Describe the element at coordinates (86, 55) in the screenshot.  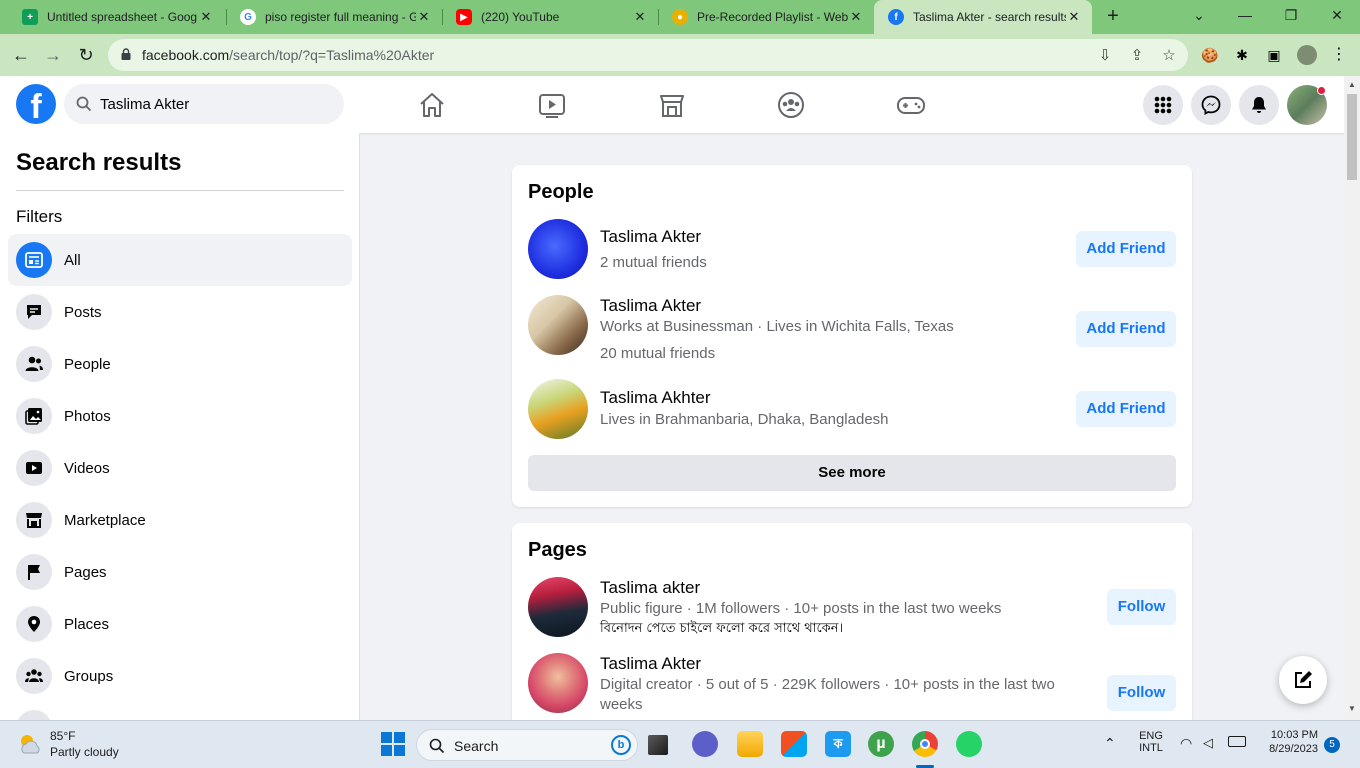
I see `reload-icon: ↻` at that location.